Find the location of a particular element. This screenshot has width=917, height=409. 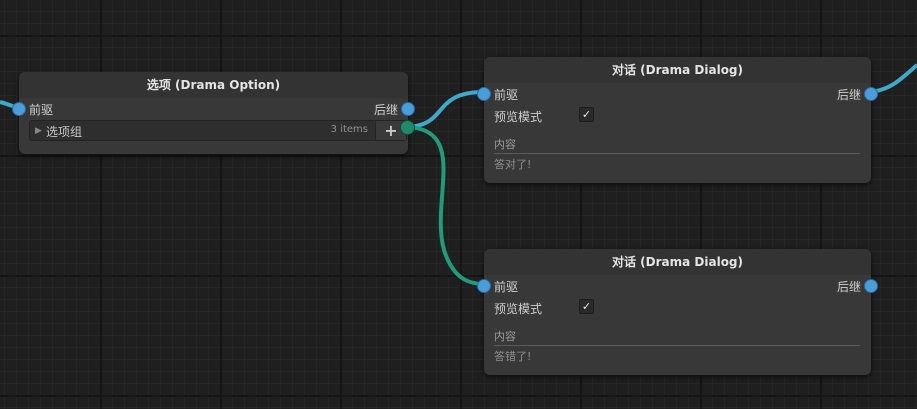

content-text: 答对了! is located at coordinates (512, 164).